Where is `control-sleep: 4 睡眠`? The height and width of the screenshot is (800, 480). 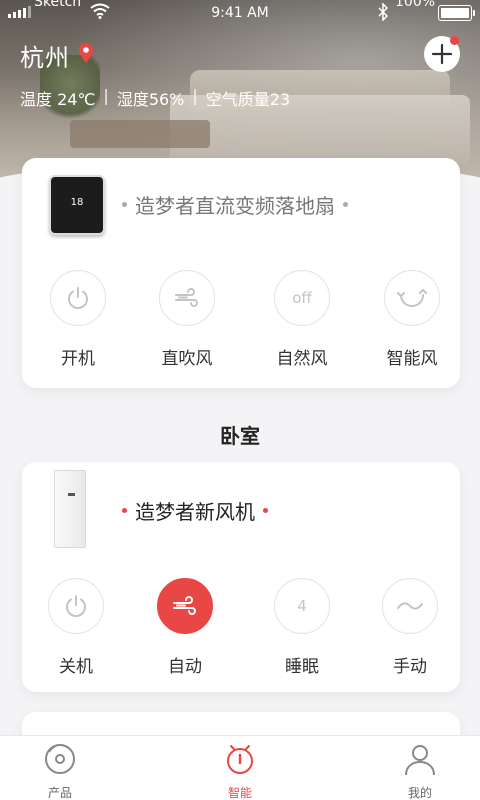
control-sleep: 4 睡眠 is located at coordinates (302, 627).